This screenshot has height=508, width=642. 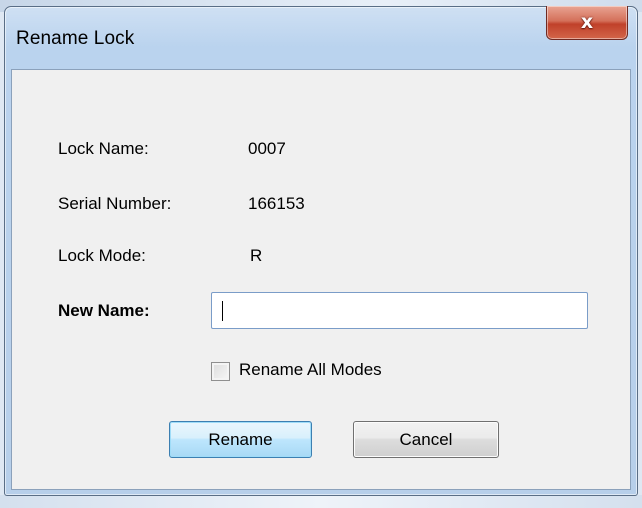 What do you see at coordinates (103, 148) in the screenshot?
I see `lock-name-label: Lock Name:` at bounding box center [103, 148].